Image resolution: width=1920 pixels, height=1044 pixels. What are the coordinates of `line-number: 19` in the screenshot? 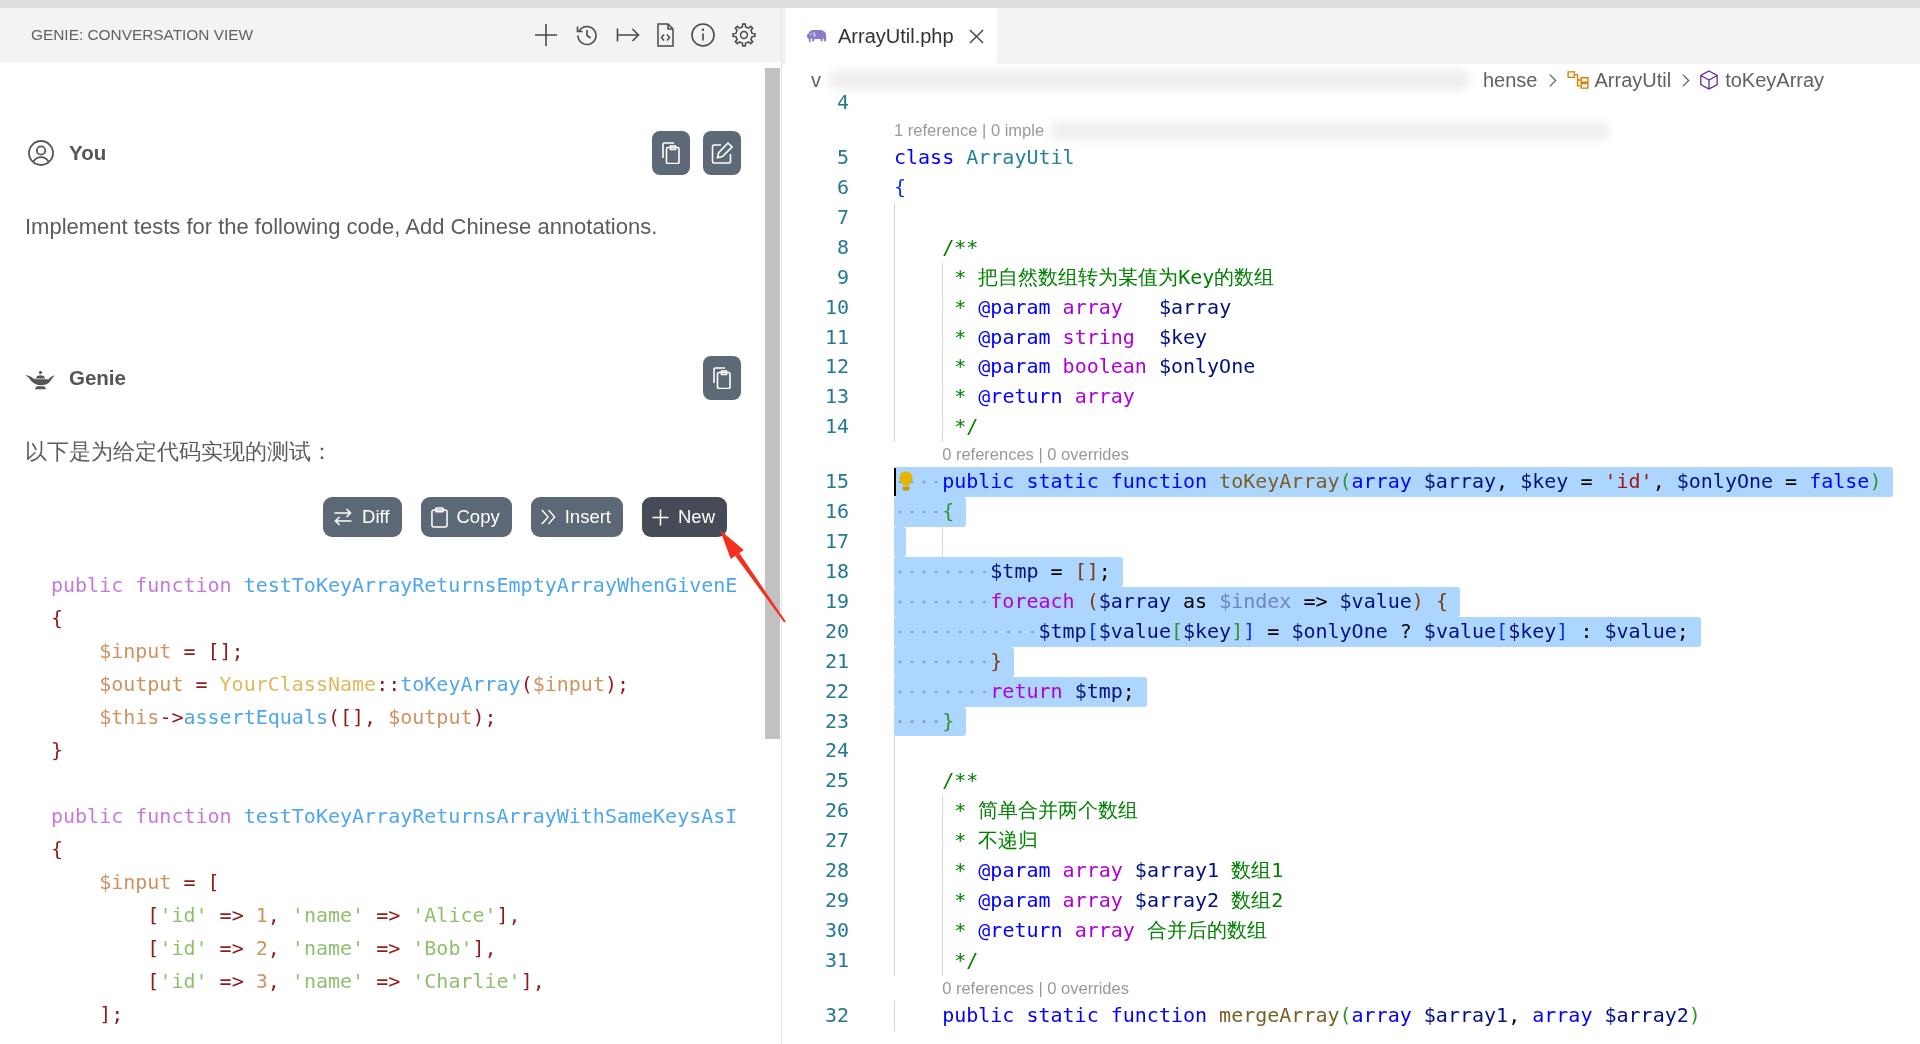 It's located at (836, 601).